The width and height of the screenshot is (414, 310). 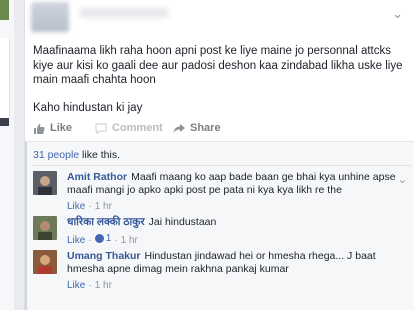 I want to click on share-button: Share, so click(x=197, y=128).